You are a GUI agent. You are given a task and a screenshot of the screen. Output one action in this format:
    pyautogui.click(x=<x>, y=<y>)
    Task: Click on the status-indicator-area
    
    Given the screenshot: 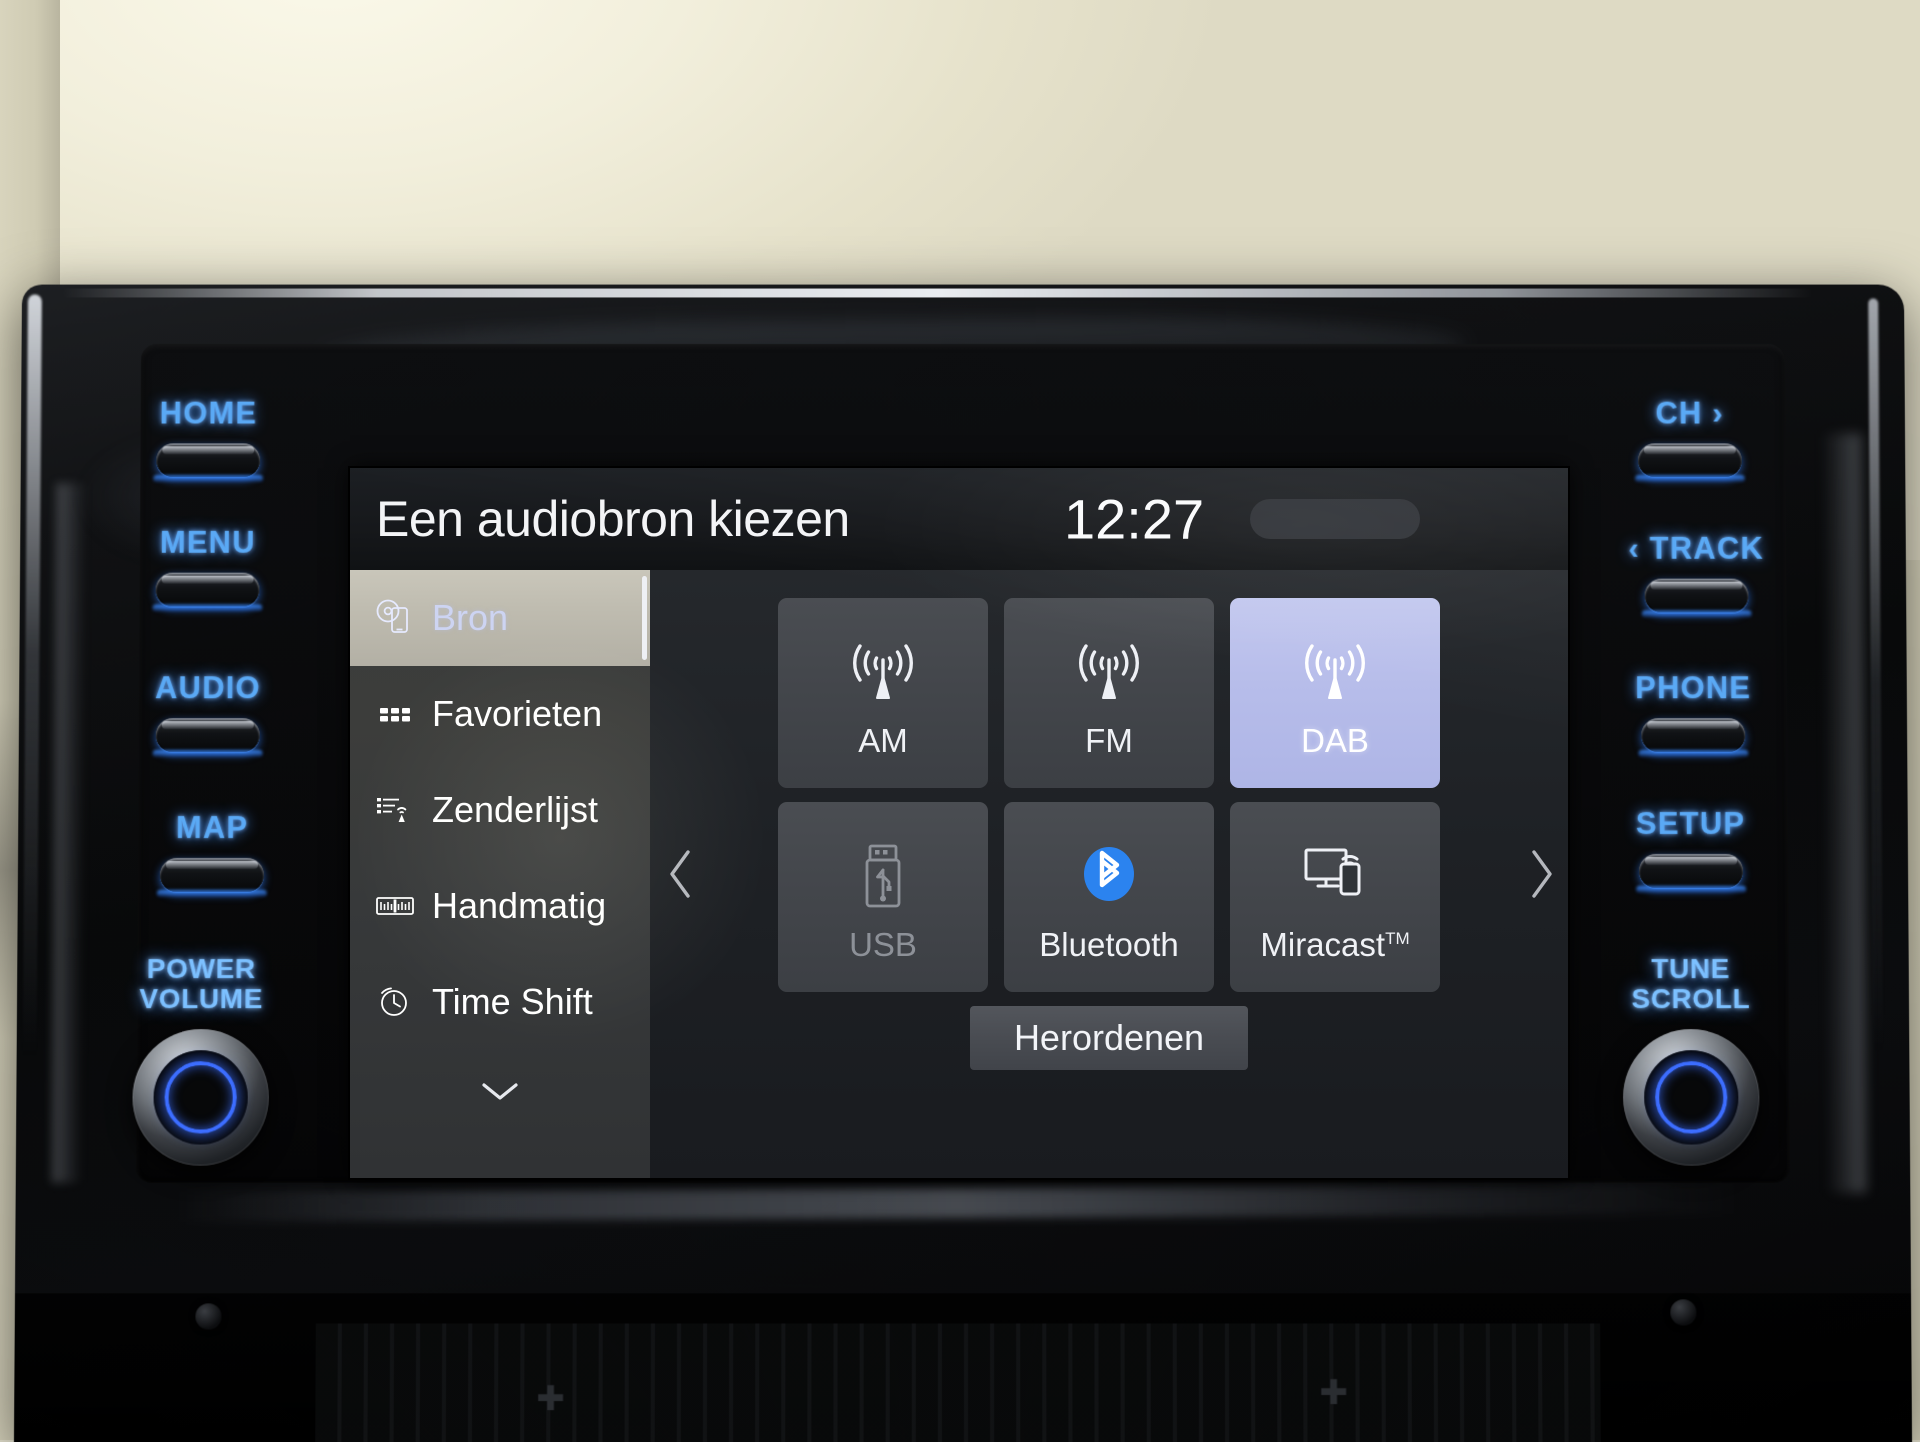 What is the action you would take?
    pyautogui.click(x=1335, y=519)
    